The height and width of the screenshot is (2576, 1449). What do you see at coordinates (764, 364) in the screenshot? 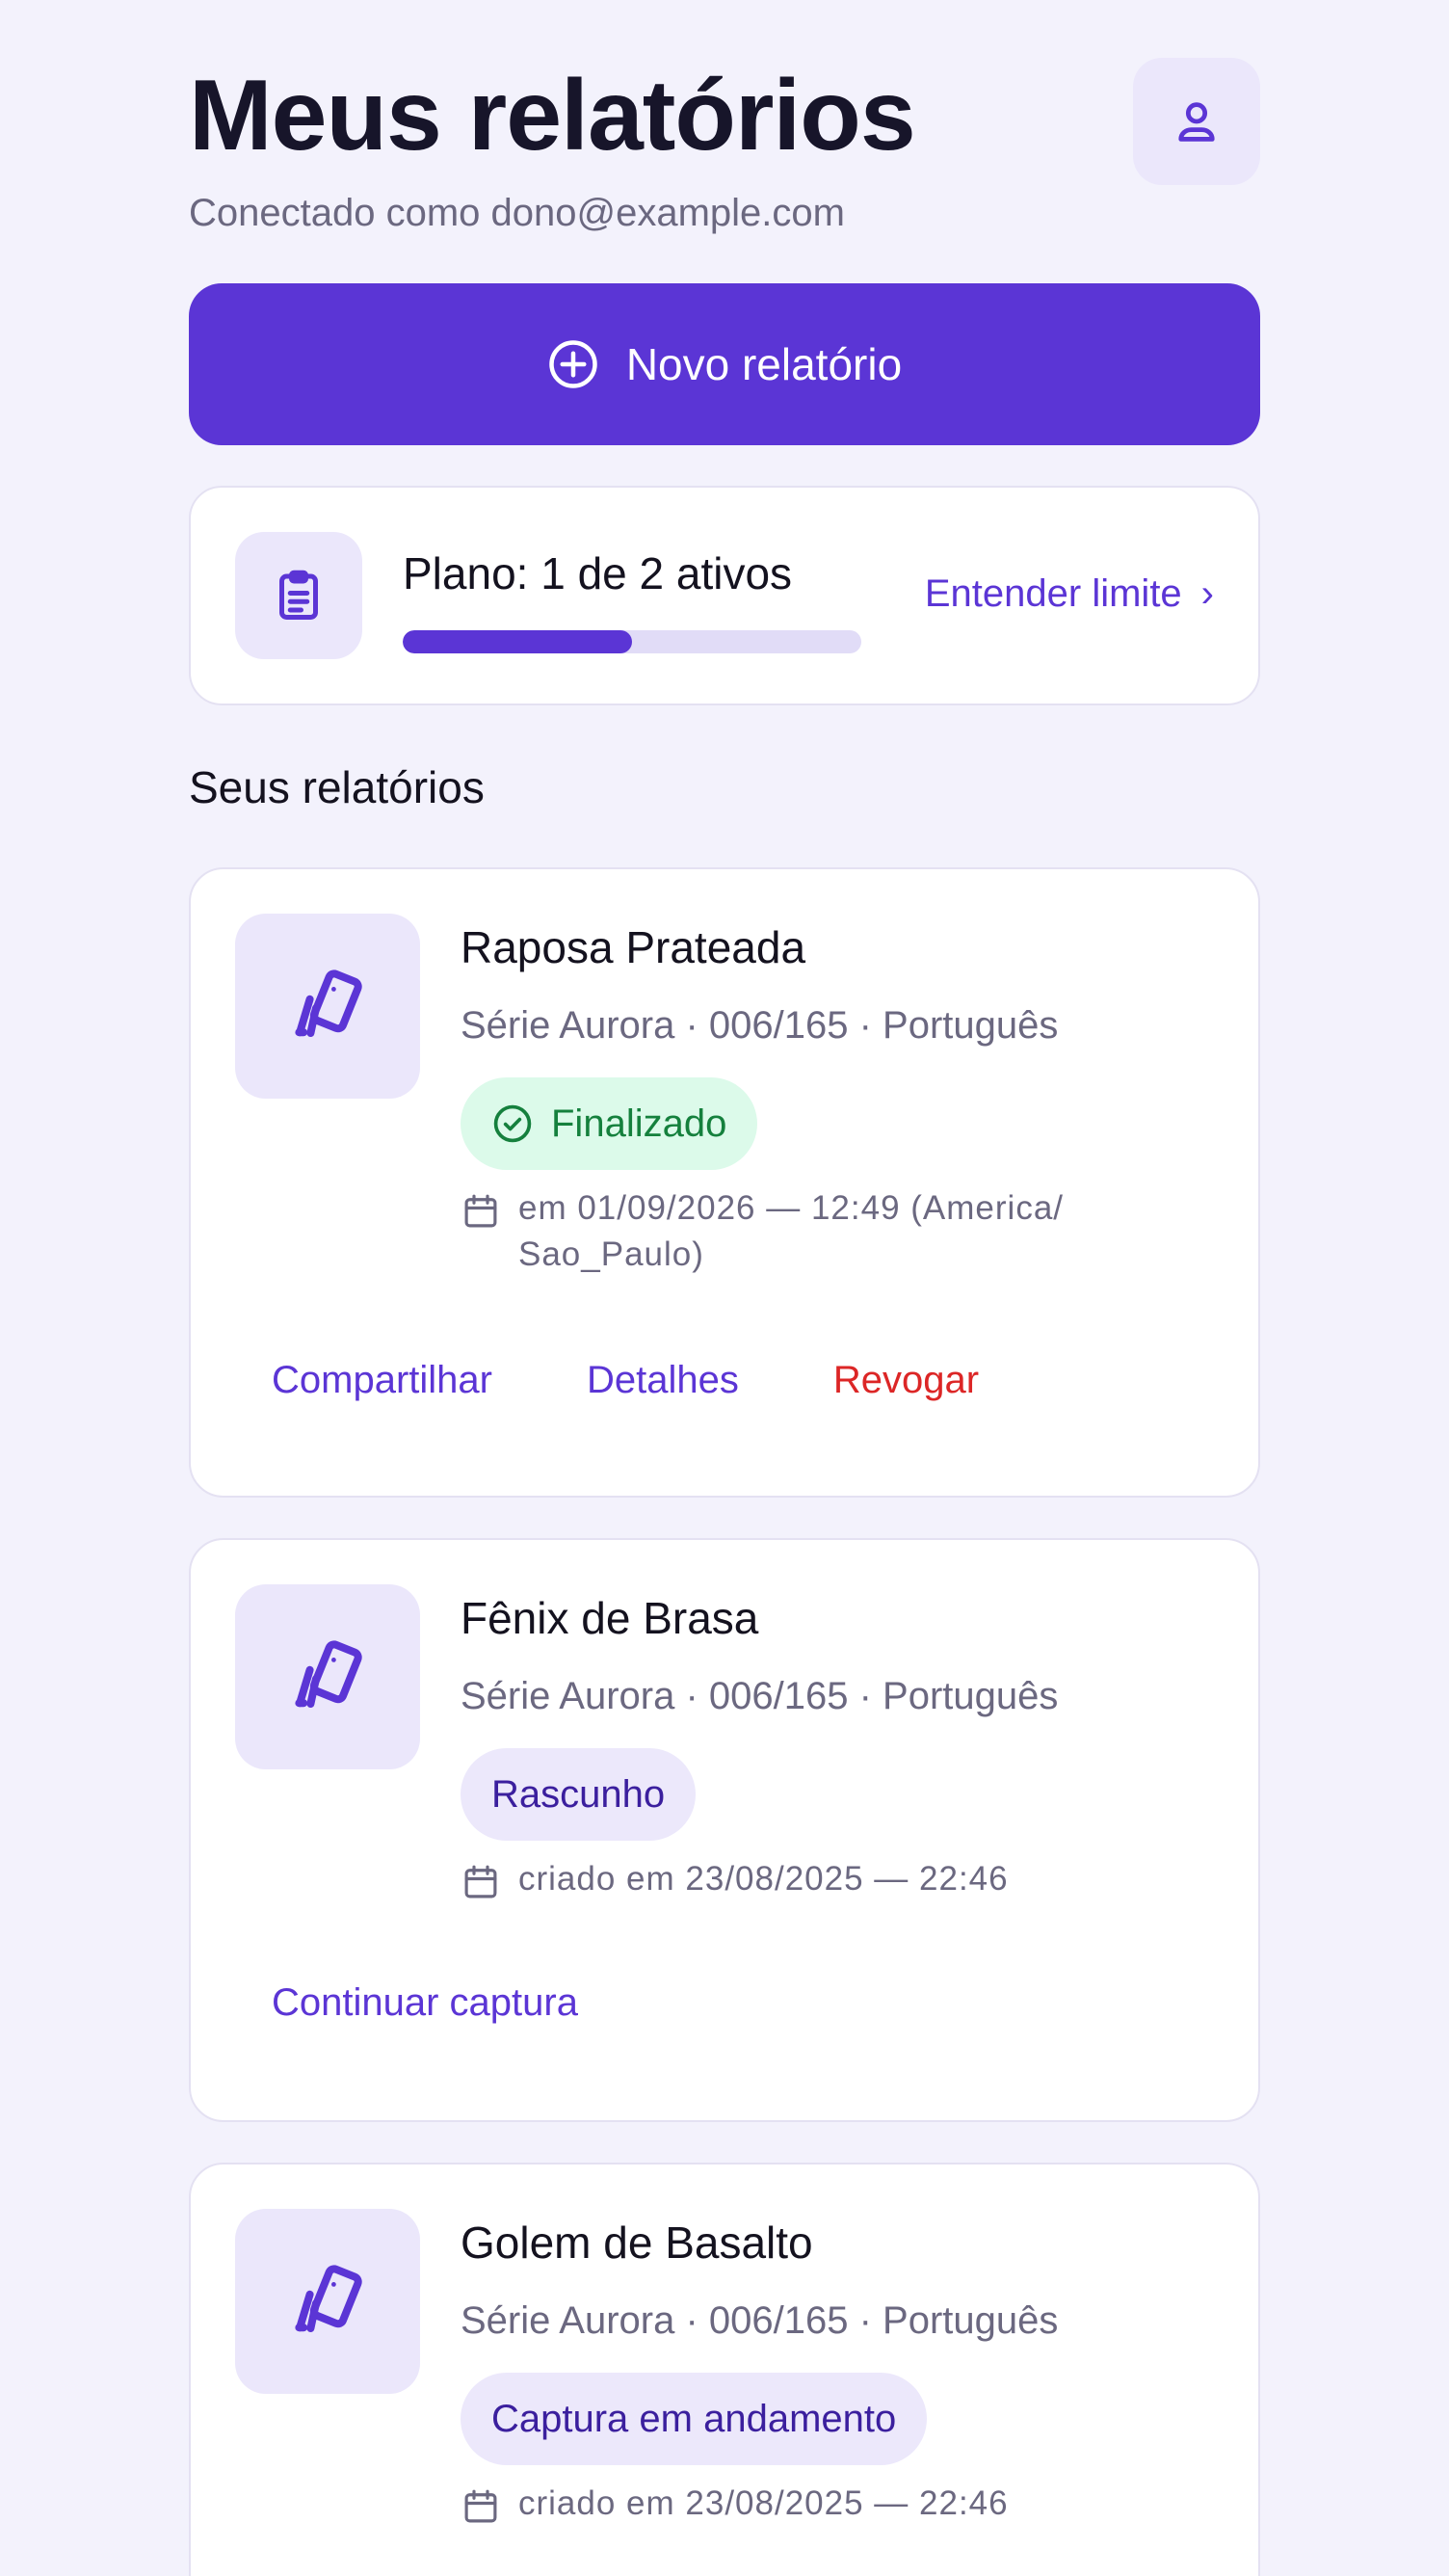
I see `new-report-label: Novo relatório` at bounding box center [764, 364].